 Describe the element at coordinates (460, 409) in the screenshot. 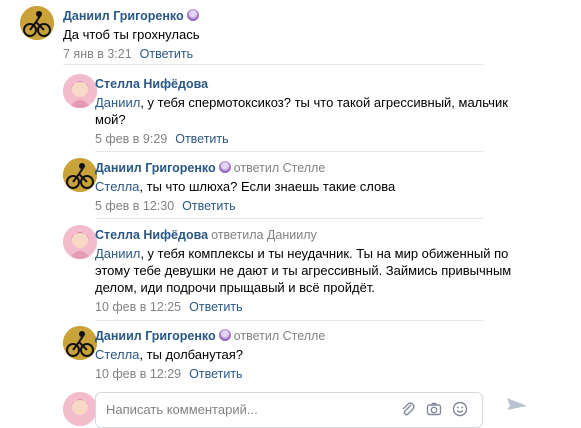

I see `emoji-icon` at that location.